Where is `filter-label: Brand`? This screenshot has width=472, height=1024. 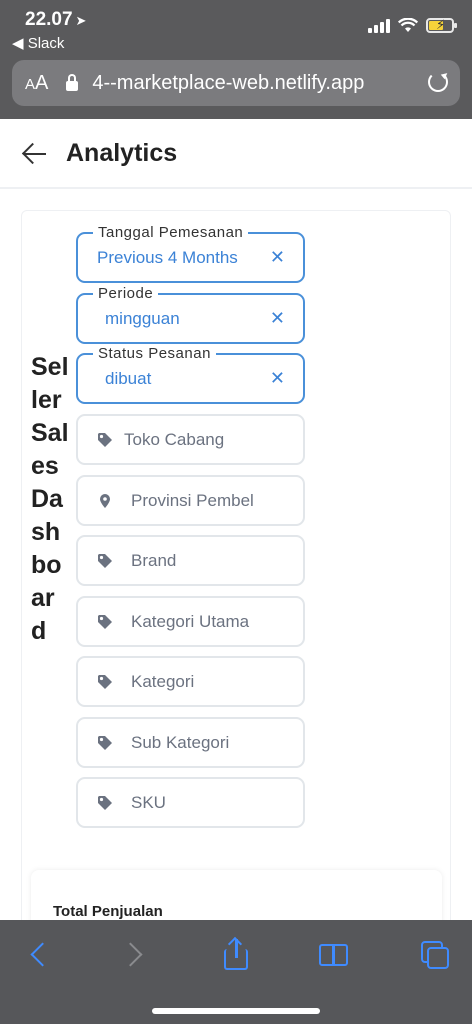
filter-label: Brand is located at coordinates (154, 560).